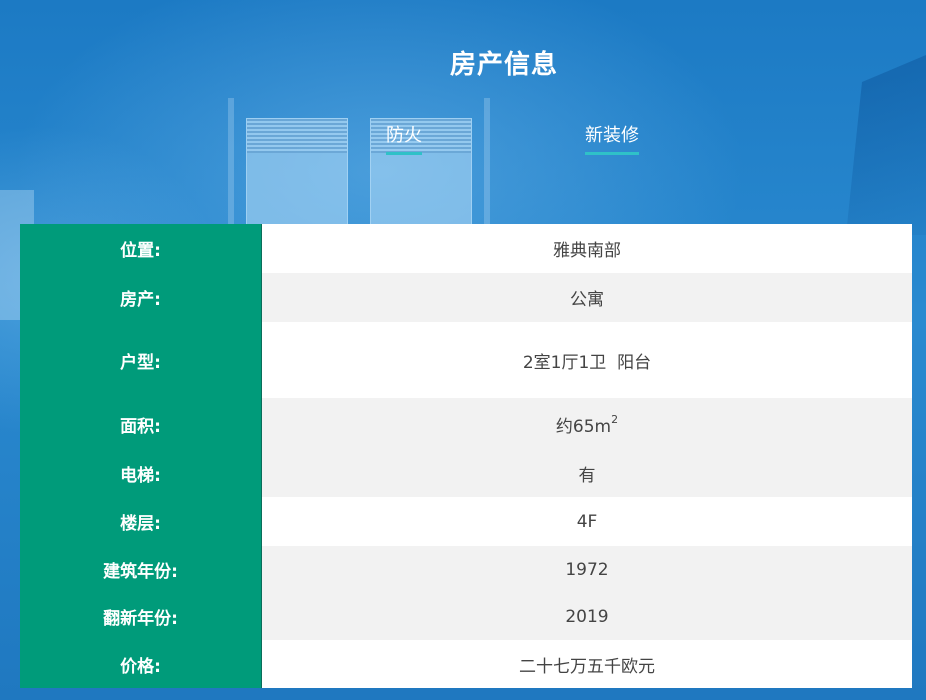 Image resolution: width=926 pixels, height=700 pixels. I want to click on row-label-built-year: 建筑年份:, so click(141, 569).